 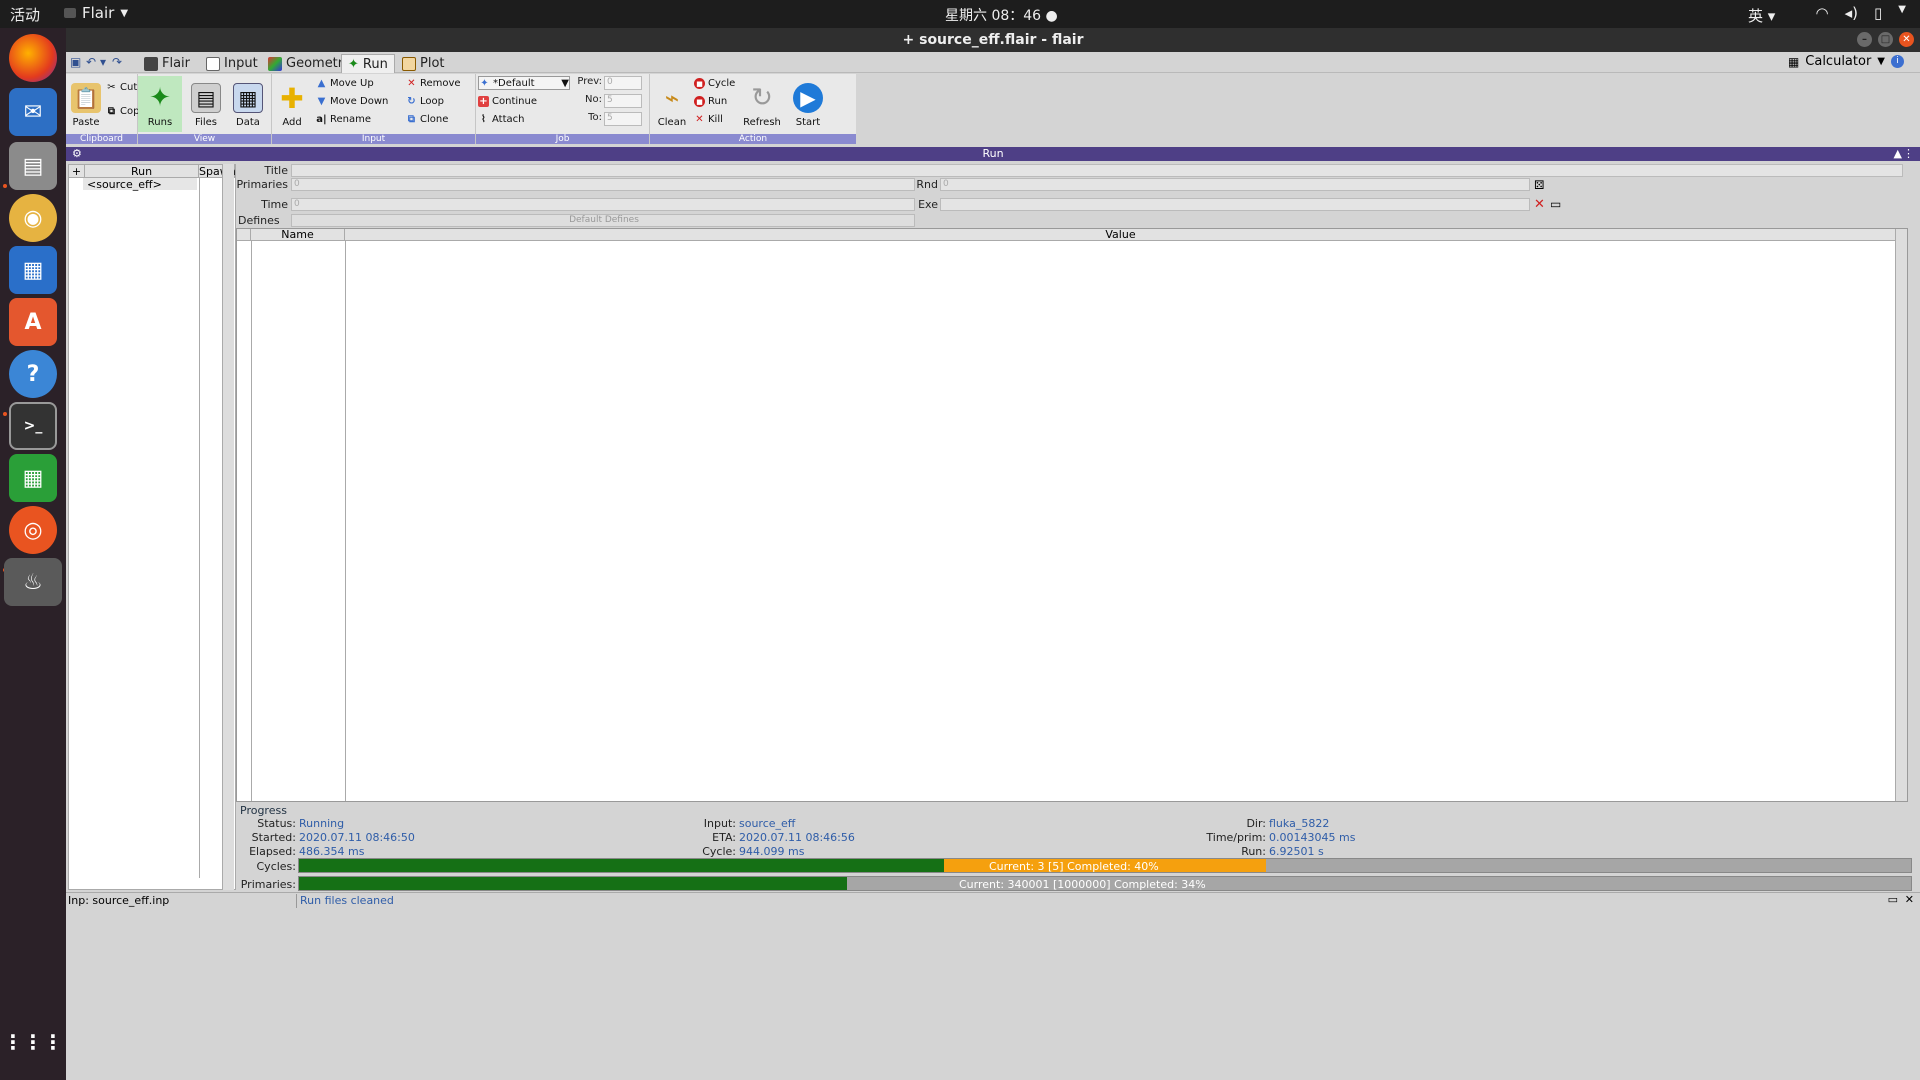 I want to click on maximize-button: □, so click(x=1885, y=39).